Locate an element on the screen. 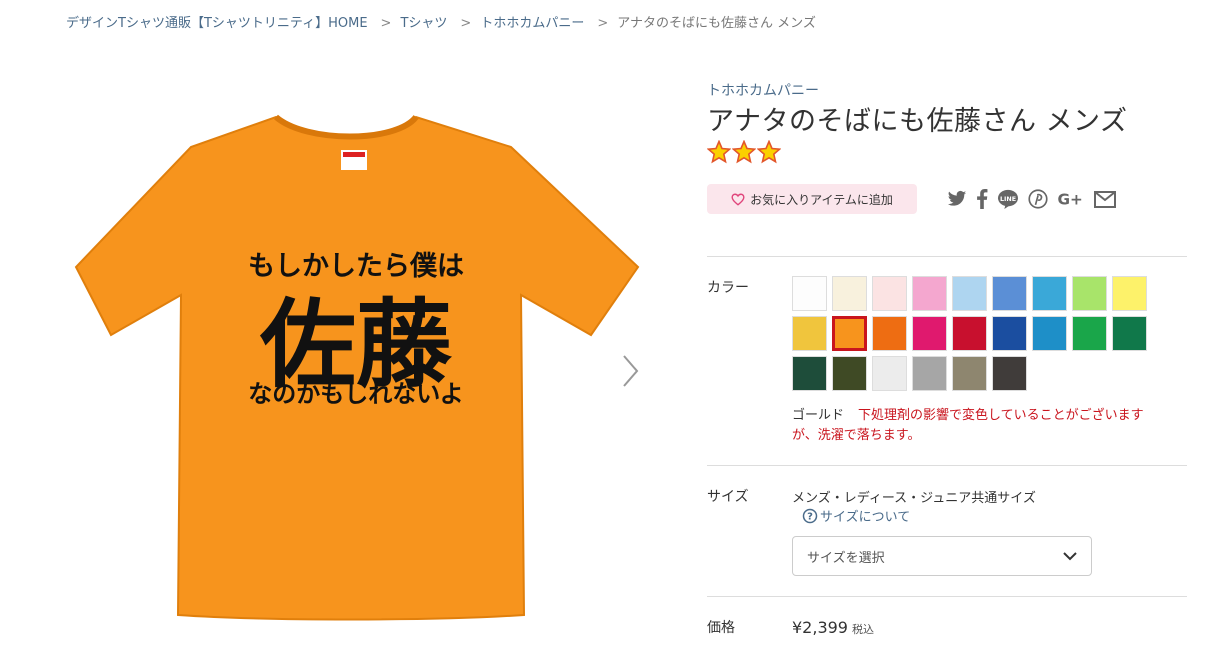 The width and height of the screenshot is (1223, 648). breadcrumb-current: アナタのそばにも佐藤さん メンズ is located at coordinates (716, 23).